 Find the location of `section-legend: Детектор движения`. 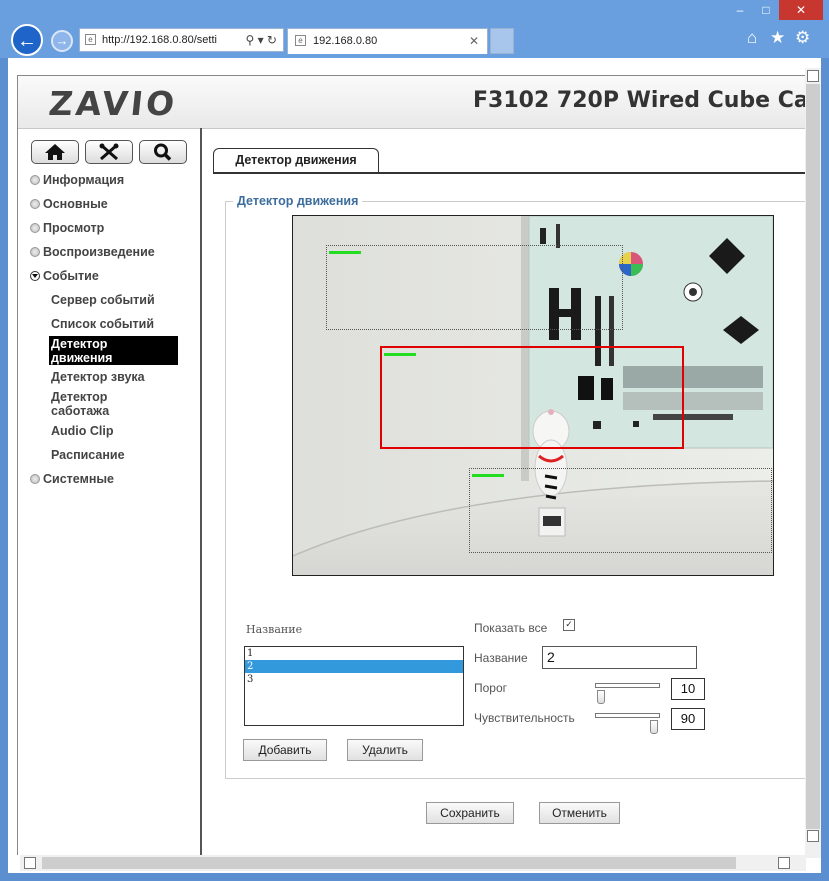

section-legend: Детектор движения is located at coordinates (298, 201).